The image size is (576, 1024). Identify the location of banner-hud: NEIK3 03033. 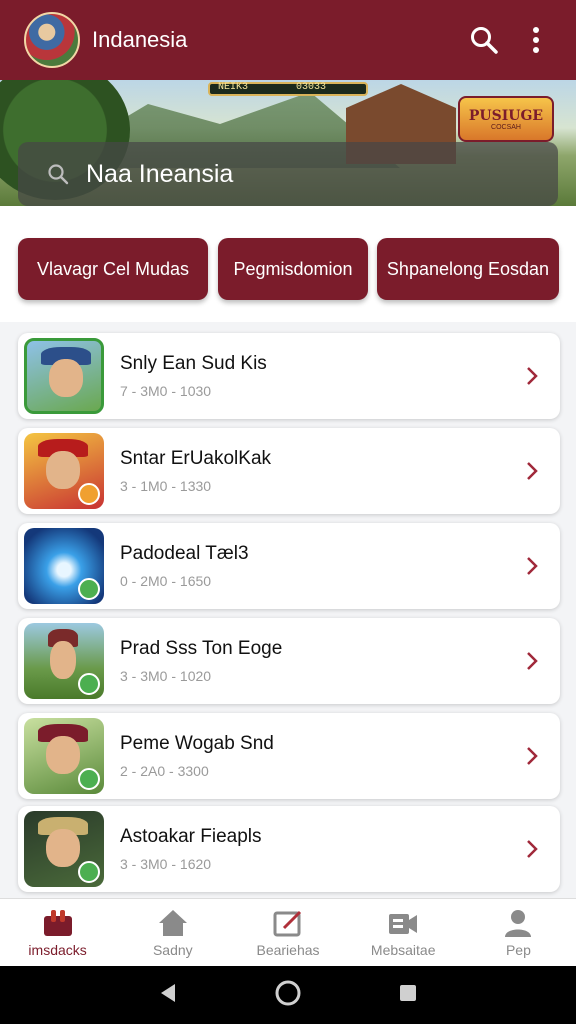
(288, 89).